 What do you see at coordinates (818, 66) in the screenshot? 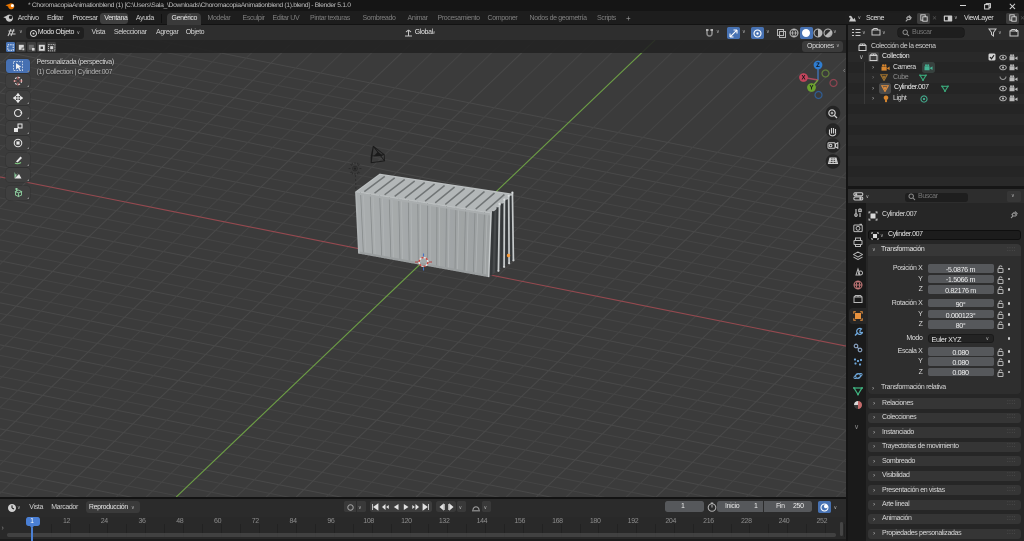
I see `svg-text: Z` at bounding box center [818, 66].